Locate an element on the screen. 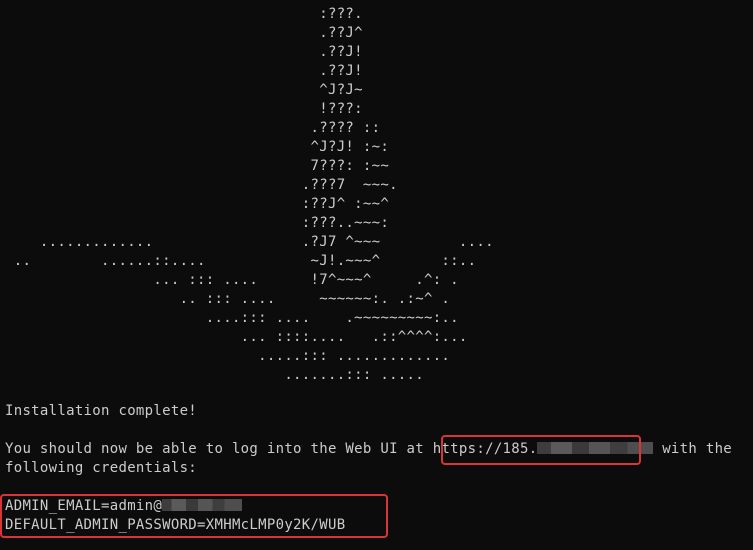 The width and height of the screenshot is (753, 550). ascii-line: ... ::: .... !7^~~~^ .^: . is located at coordinates (232, 280).